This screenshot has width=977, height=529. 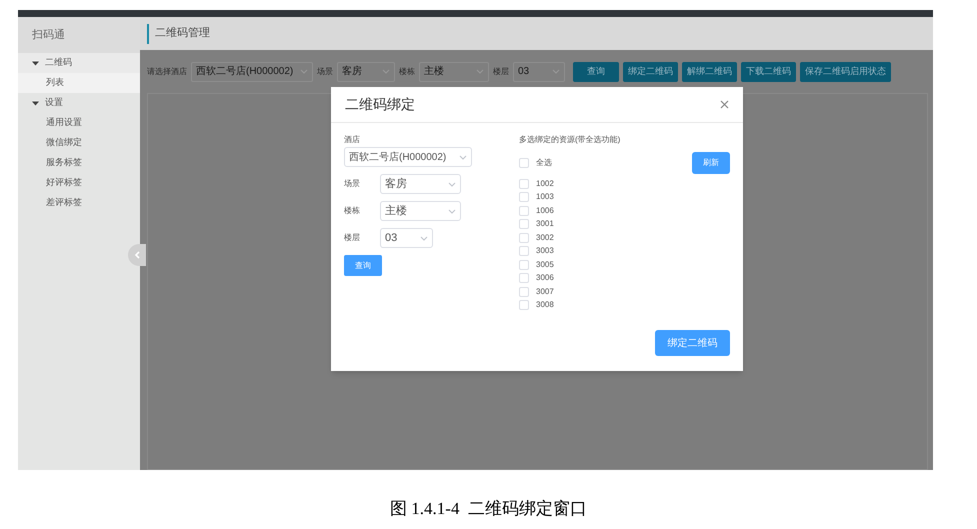 I want to click on field-label: 酒店, so click(x=352, y=140).